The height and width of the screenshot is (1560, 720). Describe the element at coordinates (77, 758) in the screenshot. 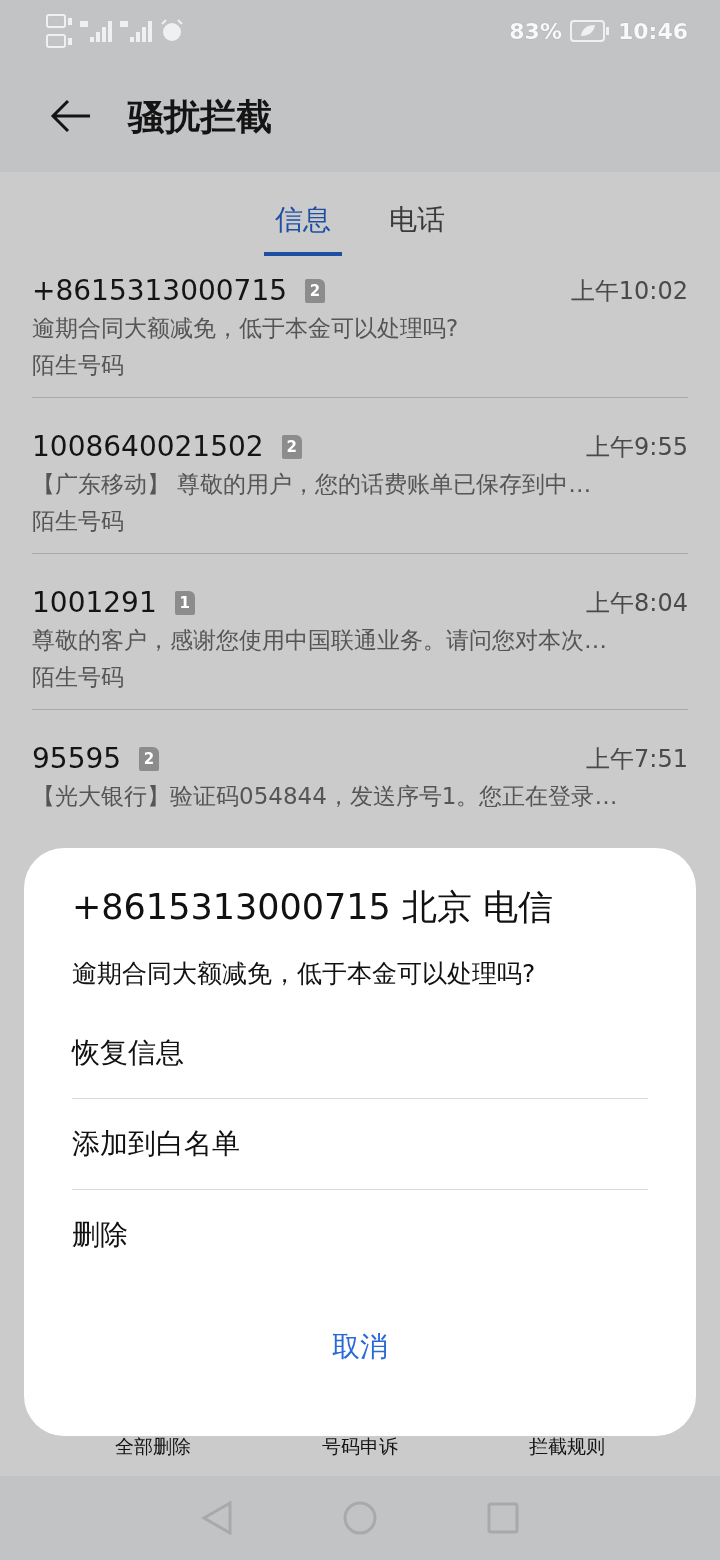

I see `sender-number: 95595` at that location.